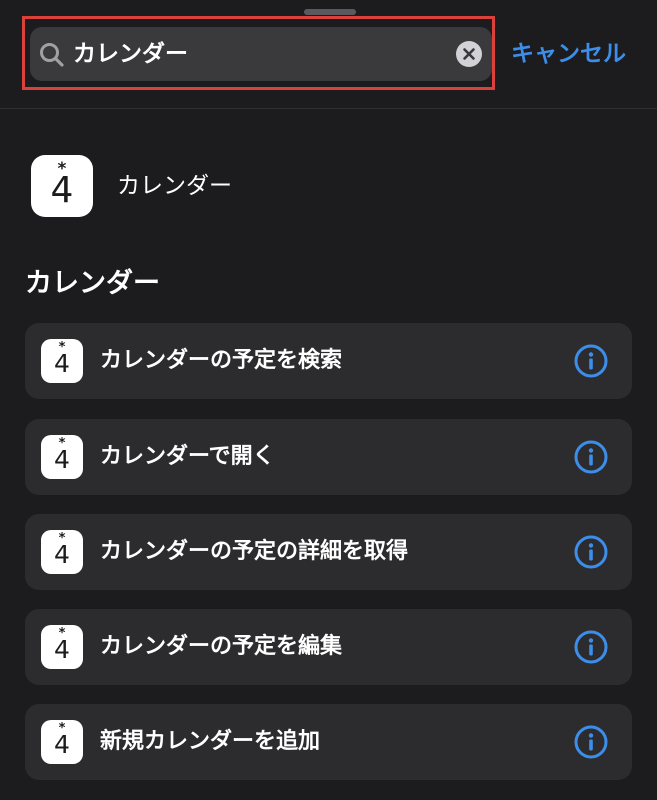 The width and height of the screenshot is (657, 800). I want to click on action-label: 新規カレンダーを追加, so click(210, 741).